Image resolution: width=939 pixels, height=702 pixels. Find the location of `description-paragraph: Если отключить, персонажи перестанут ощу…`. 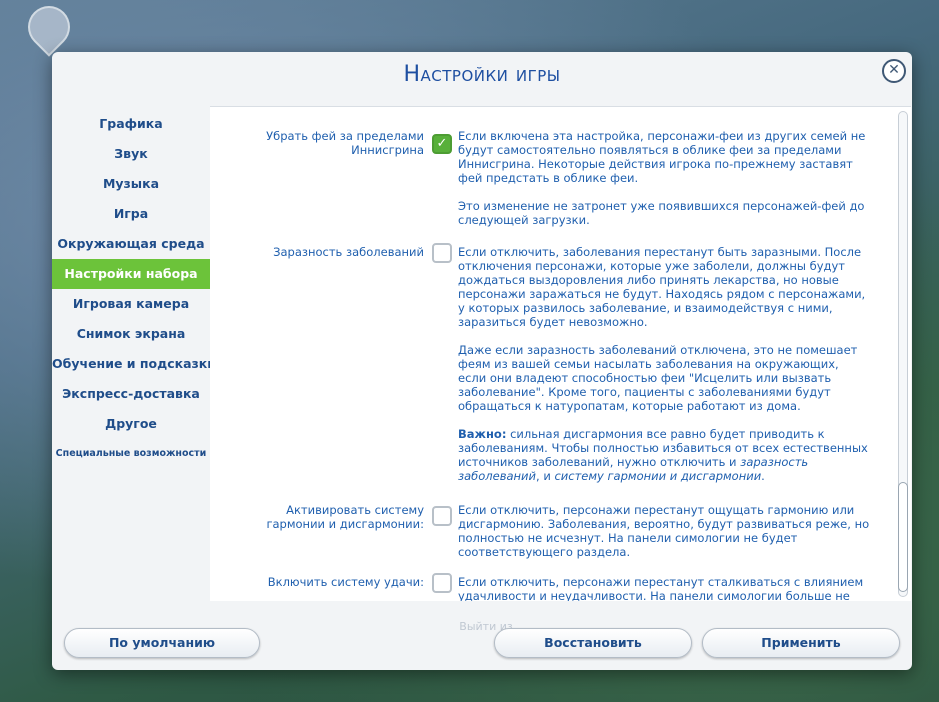

description-paragraph: Если отключить, персонажи перестанут ощу… is located at coordinates (664, 531).